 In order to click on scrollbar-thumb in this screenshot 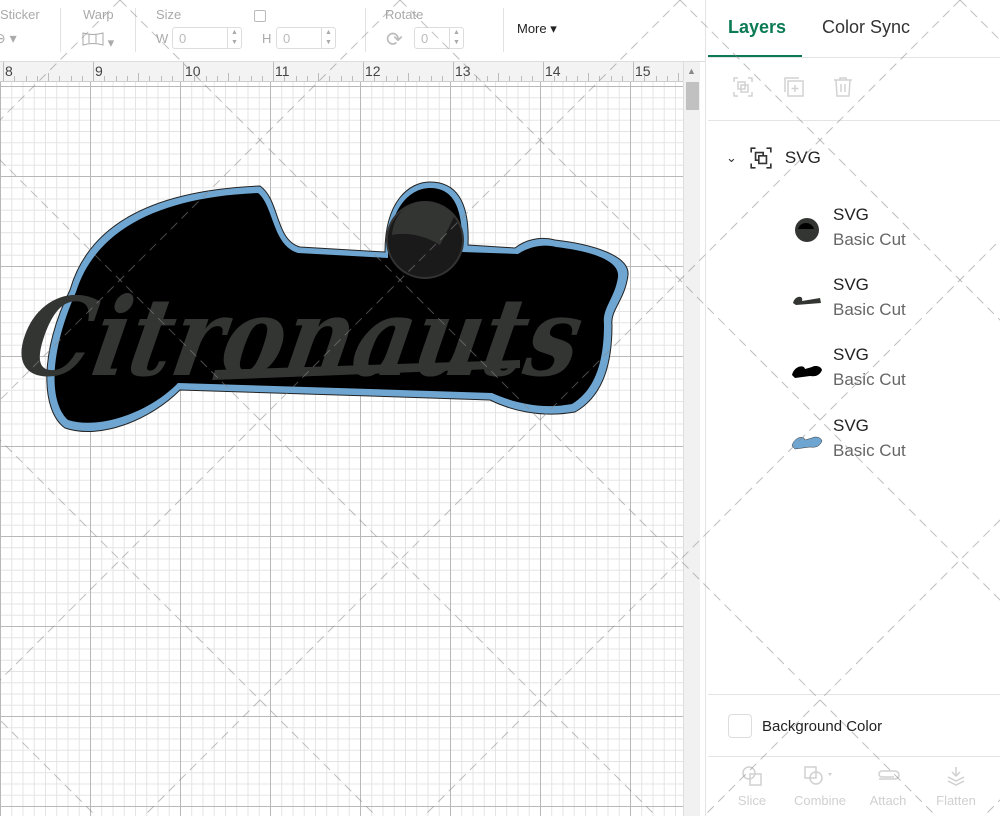, I will do `click(692, 96)`.